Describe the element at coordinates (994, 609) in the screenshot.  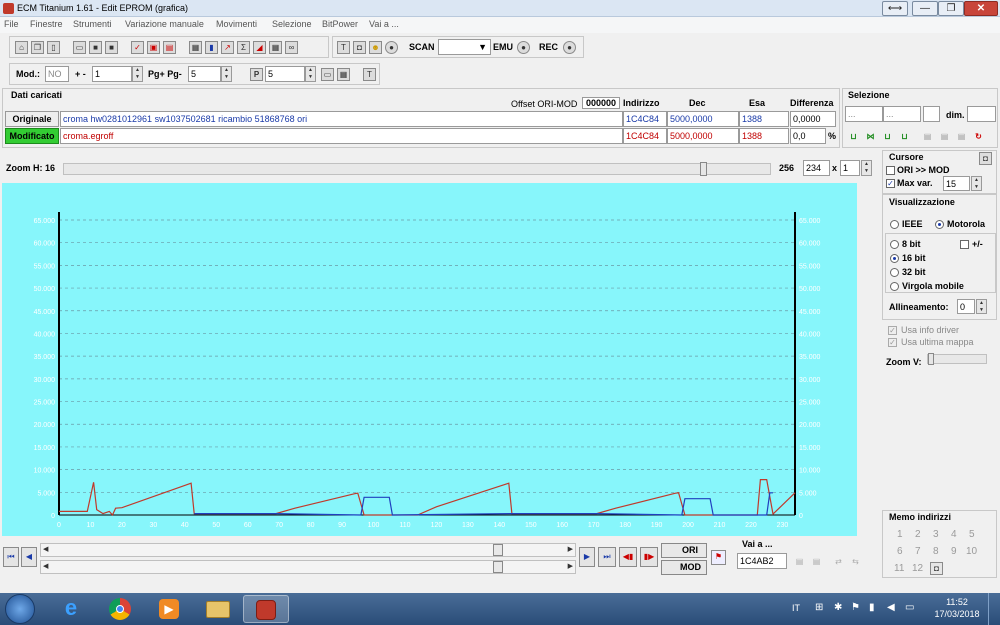
I see `show-desktop-button` at that location.